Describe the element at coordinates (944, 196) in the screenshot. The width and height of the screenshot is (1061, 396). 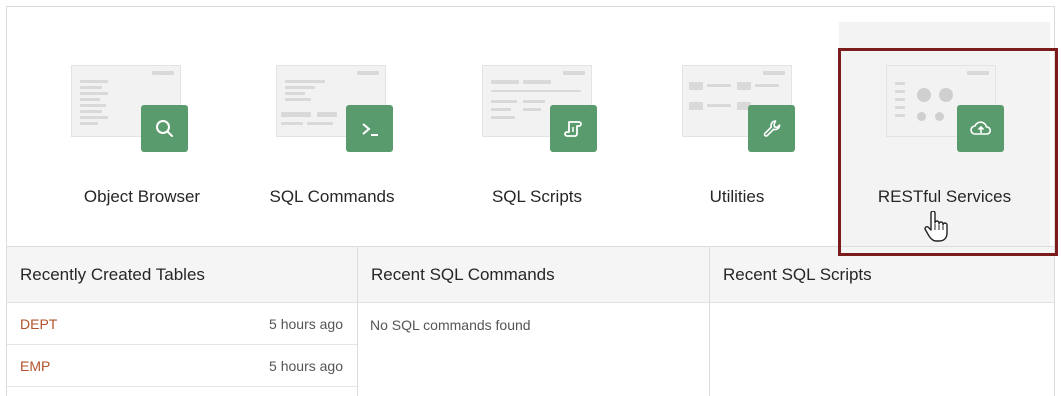
I see `tile-label: RESTful Services` at that location.